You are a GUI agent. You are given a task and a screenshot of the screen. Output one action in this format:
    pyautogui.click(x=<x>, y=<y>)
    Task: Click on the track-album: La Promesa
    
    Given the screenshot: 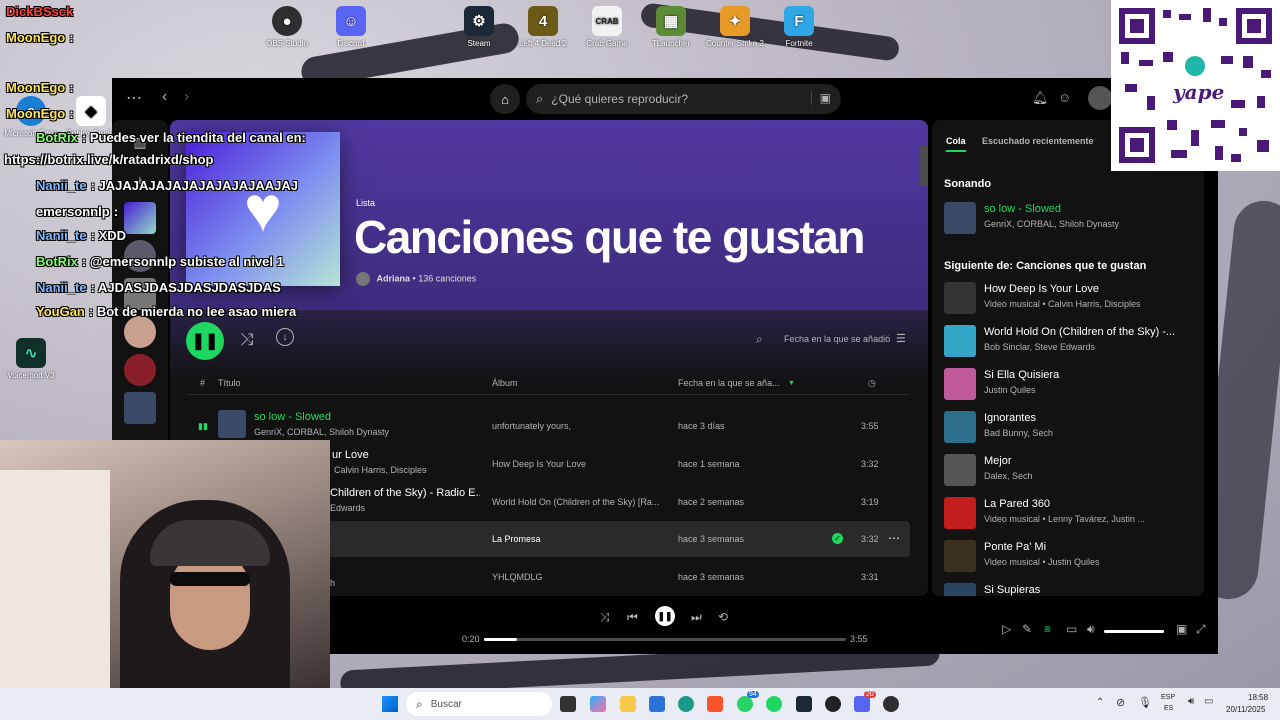 What is the action you would take?
    pyautogui.click(x=580, y=539)
    